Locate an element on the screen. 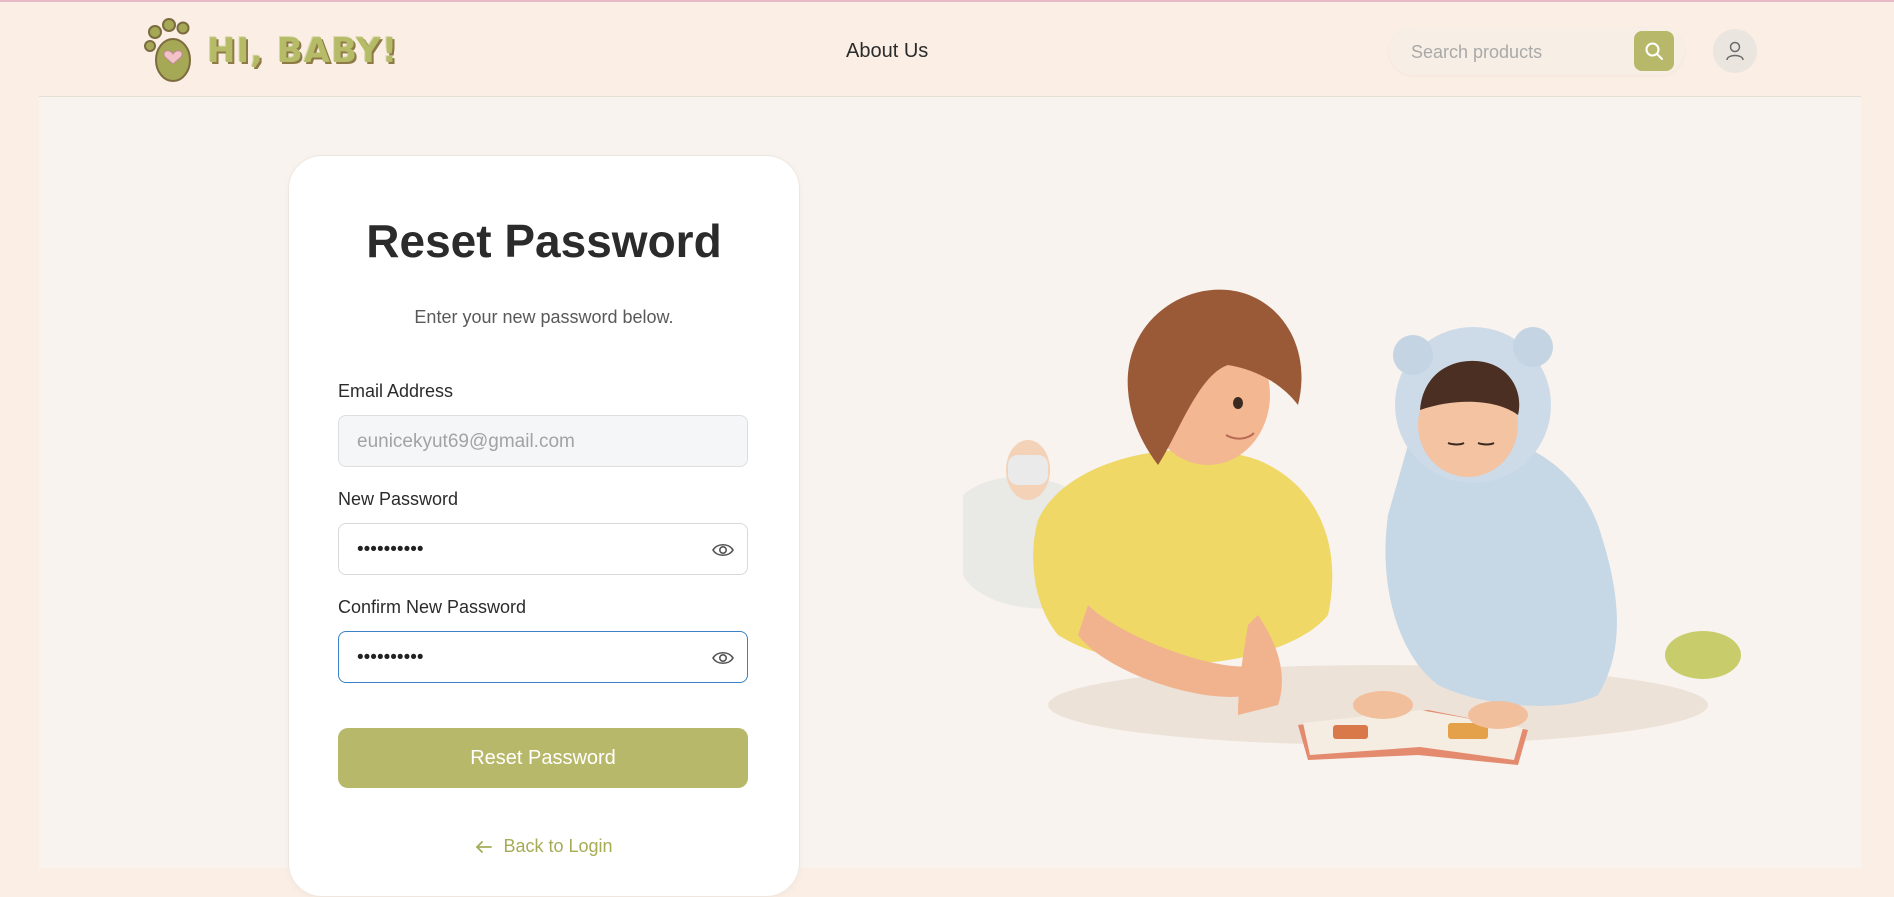  new-password-label: New Password is located at coordinates (398, 499).